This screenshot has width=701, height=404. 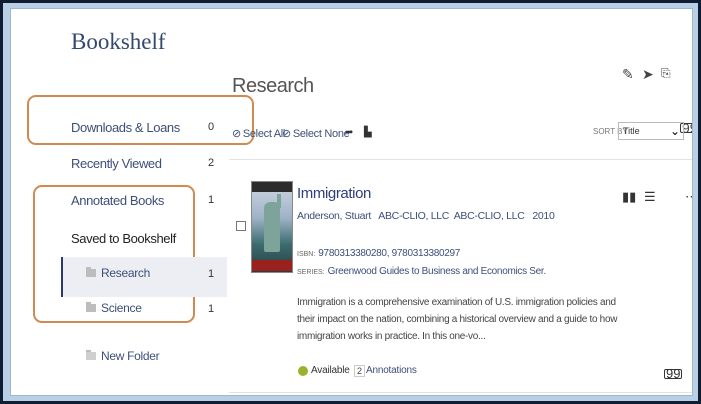 I want to click on folder-count-research: 1, so click(x=211, y=274).